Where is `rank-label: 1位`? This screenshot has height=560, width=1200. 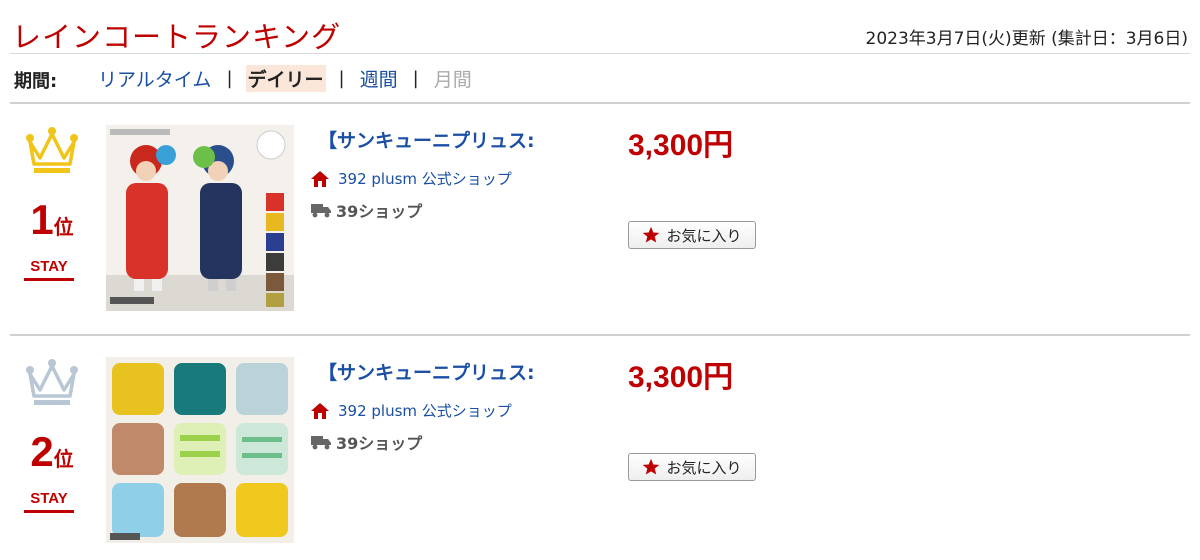
rank-label: 1位 is located at coordinates (52, 220).